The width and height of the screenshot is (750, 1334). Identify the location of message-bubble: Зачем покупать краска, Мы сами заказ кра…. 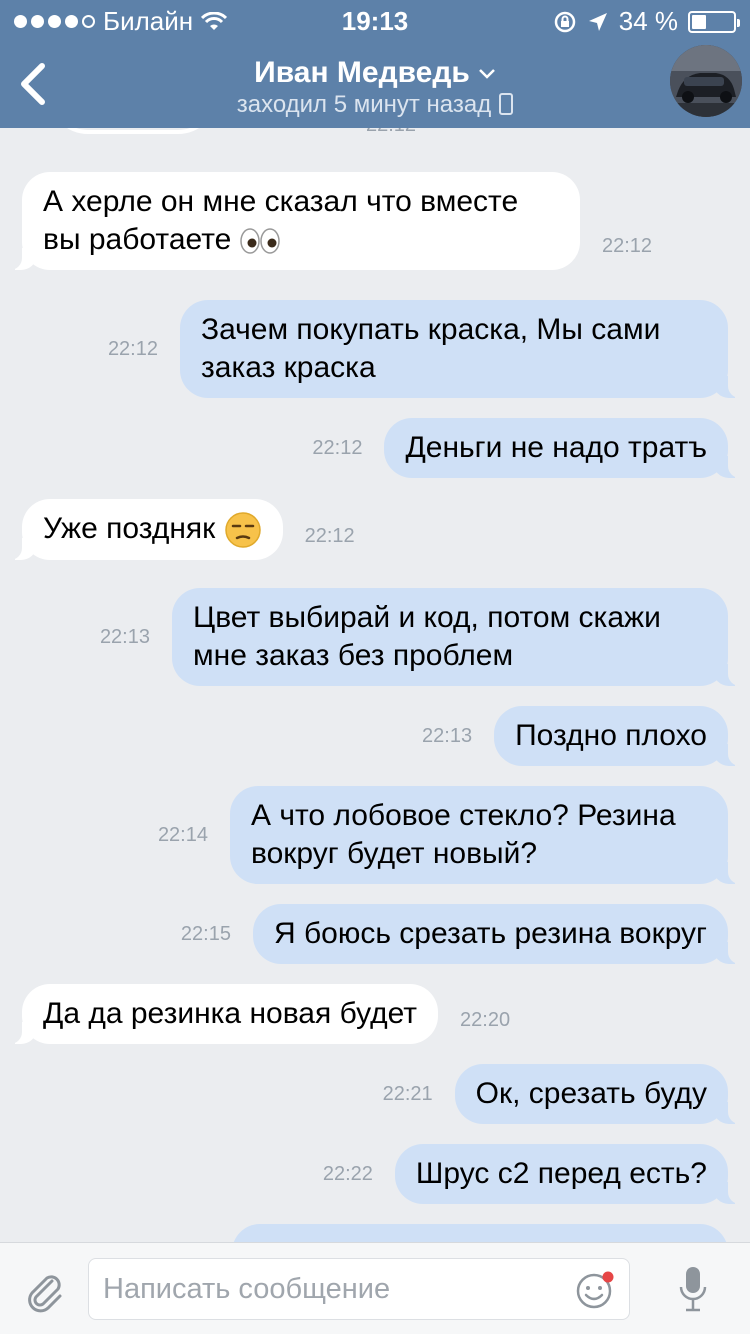
(461, 349).